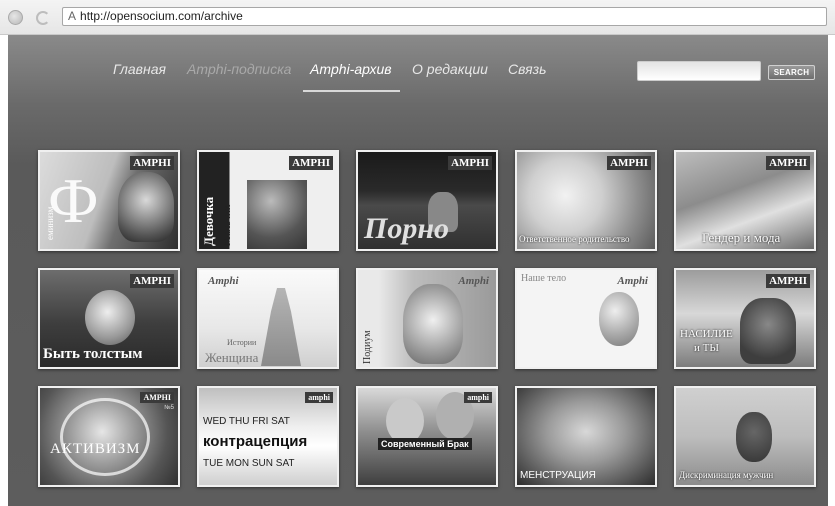 This screenshot has height=506, width=835. I want to click on archive-tile-our-body: Наше тело Amphi, so click(586, 318).